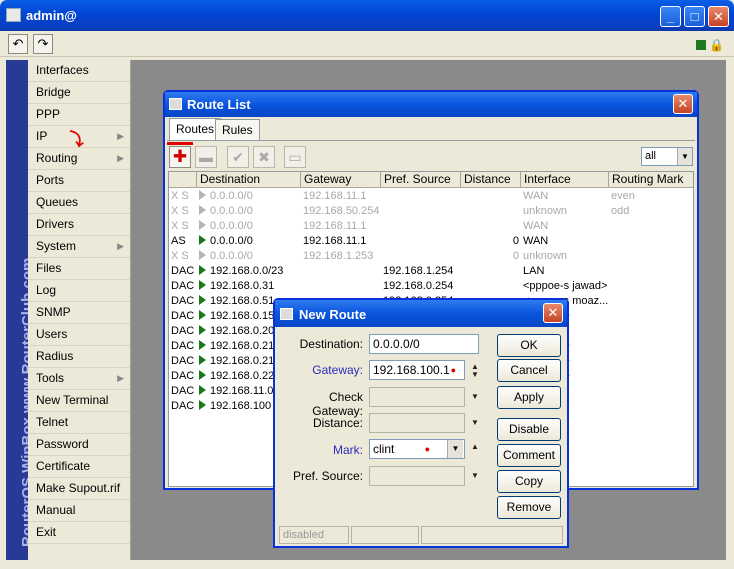  I want to click on column-header-interface: Interface, so click(565, 180).